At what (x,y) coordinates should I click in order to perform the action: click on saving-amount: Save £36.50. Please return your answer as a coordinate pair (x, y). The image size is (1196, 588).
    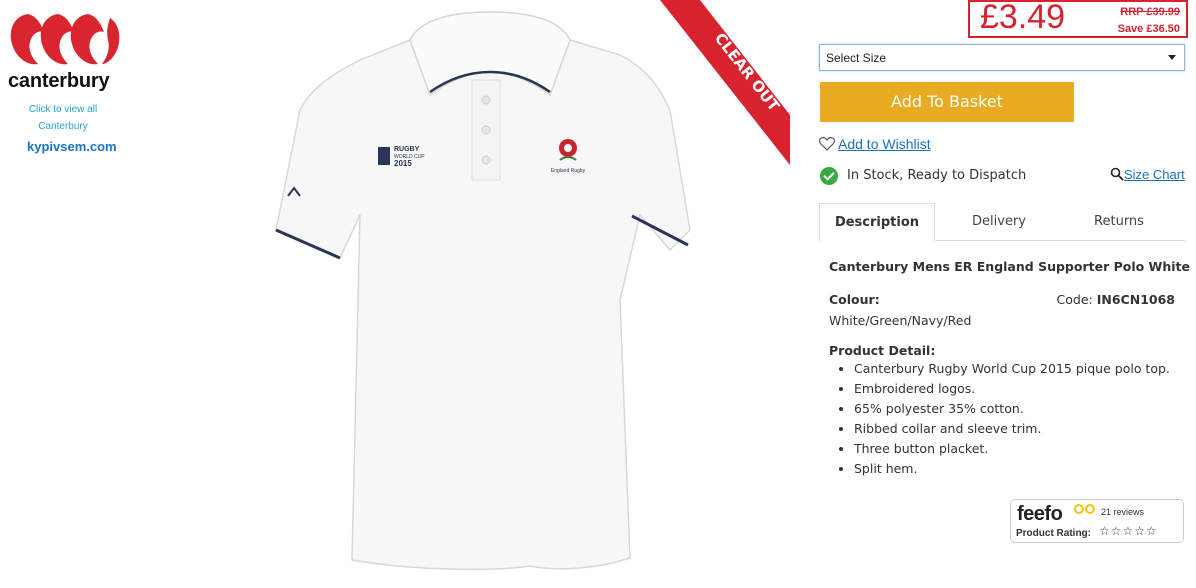
    Looking at the image, I should click on (1148, 29).